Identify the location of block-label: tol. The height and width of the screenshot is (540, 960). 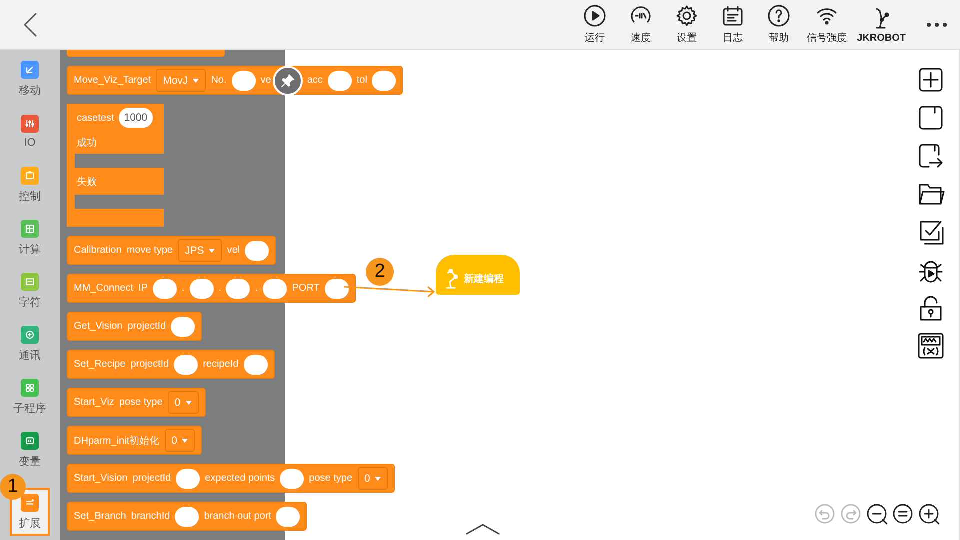
(362, 80).